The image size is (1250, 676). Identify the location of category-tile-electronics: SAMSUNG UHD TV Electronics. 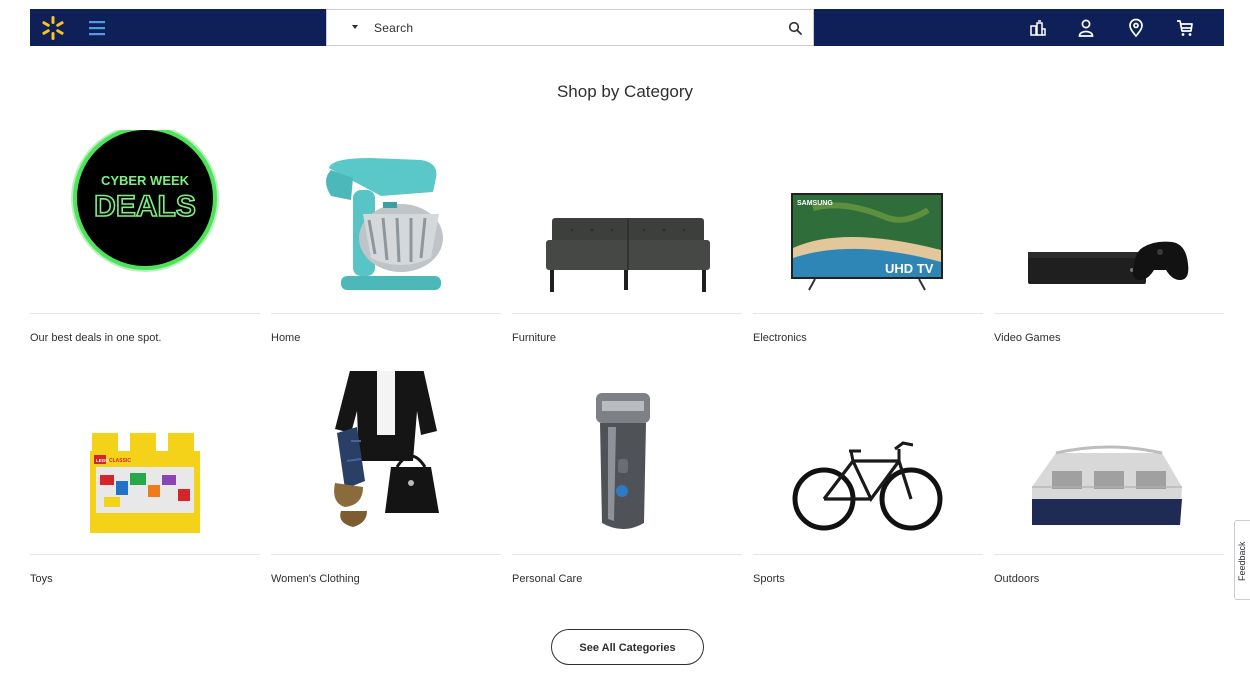
(868, 245).